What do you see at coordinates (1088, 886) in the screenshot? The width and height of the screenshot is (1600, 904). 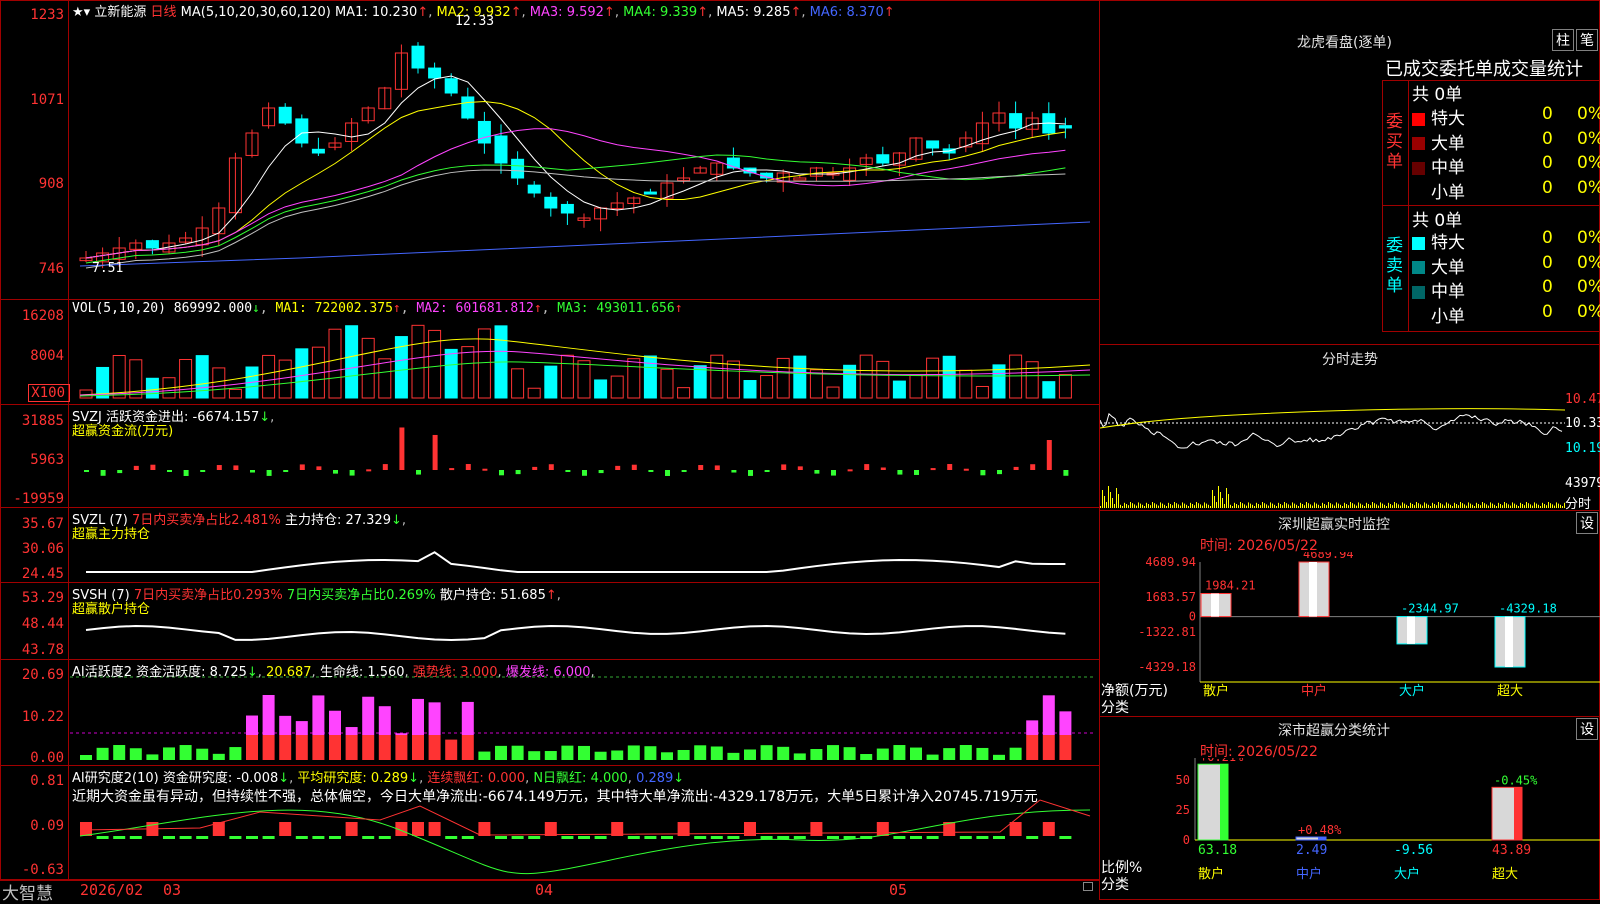 I see `lock-icon` at bounding box center [1088, 886].